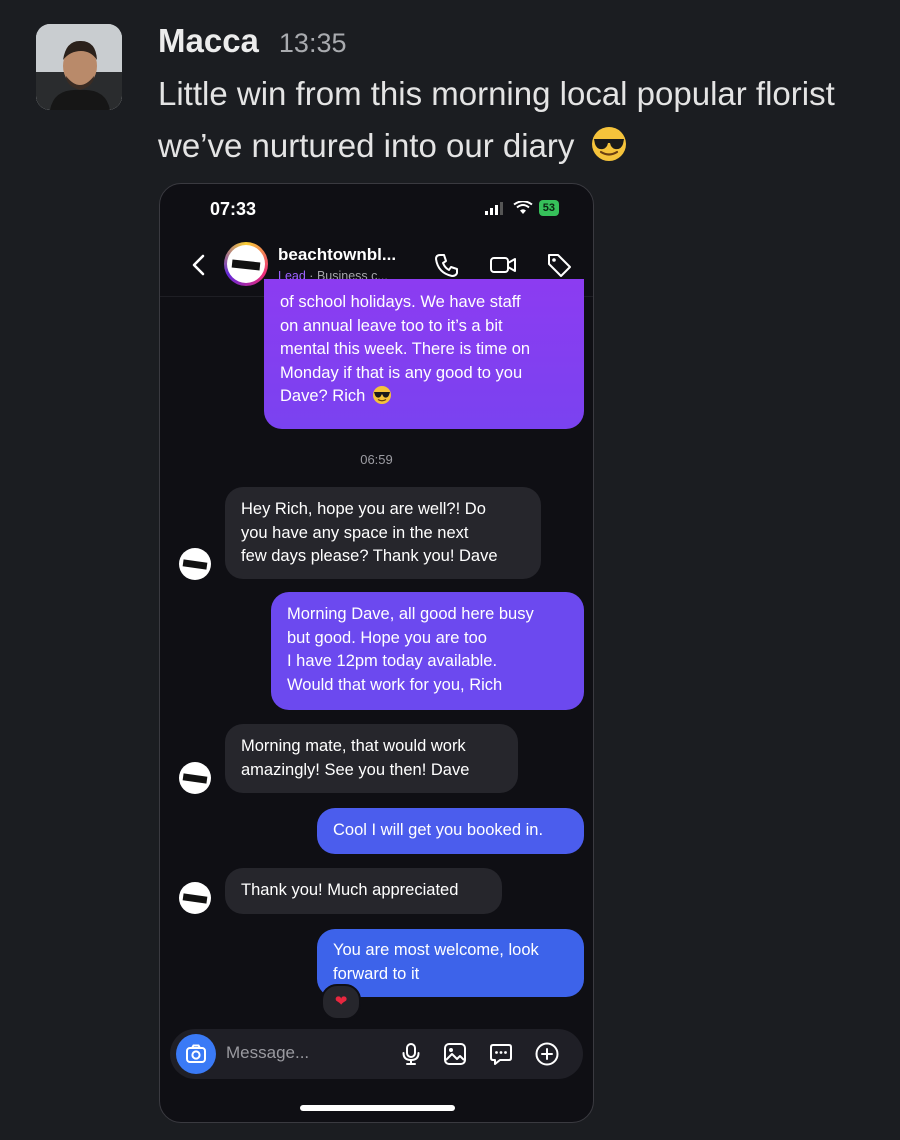  Describe the element at coordinates (447, 265) in the screenshot. I see `phone-call-icon` at that location.